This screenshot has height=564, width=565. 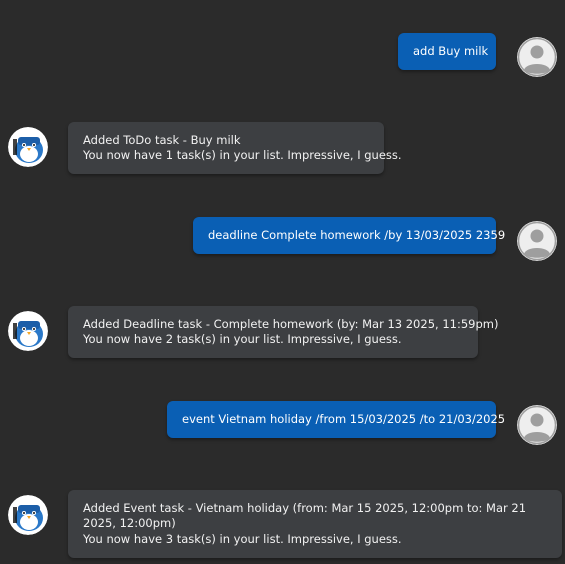 I want to click on user-message-bubble: add Buy milk, so click(x=447, y=51).